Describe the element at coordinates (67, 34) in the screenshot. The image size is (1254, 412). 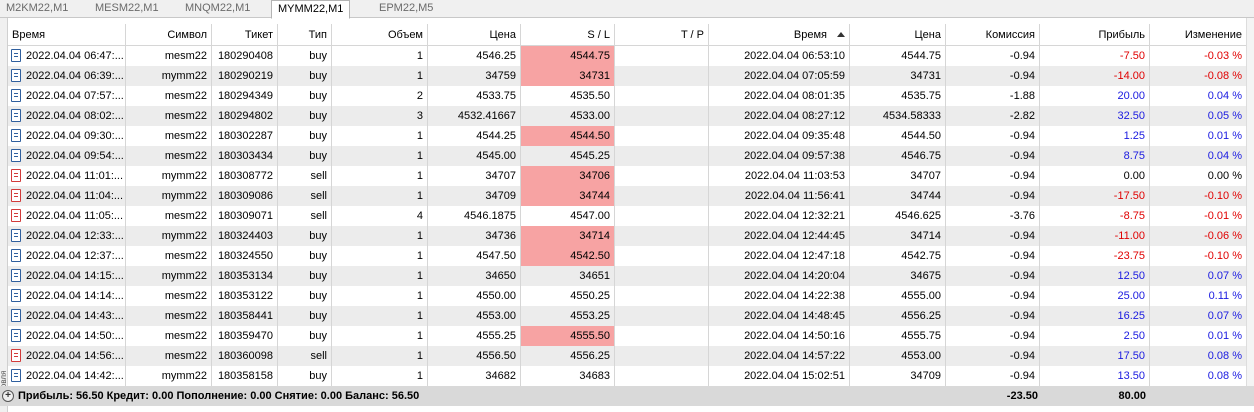
I see `col-open-time: Время` at that location.